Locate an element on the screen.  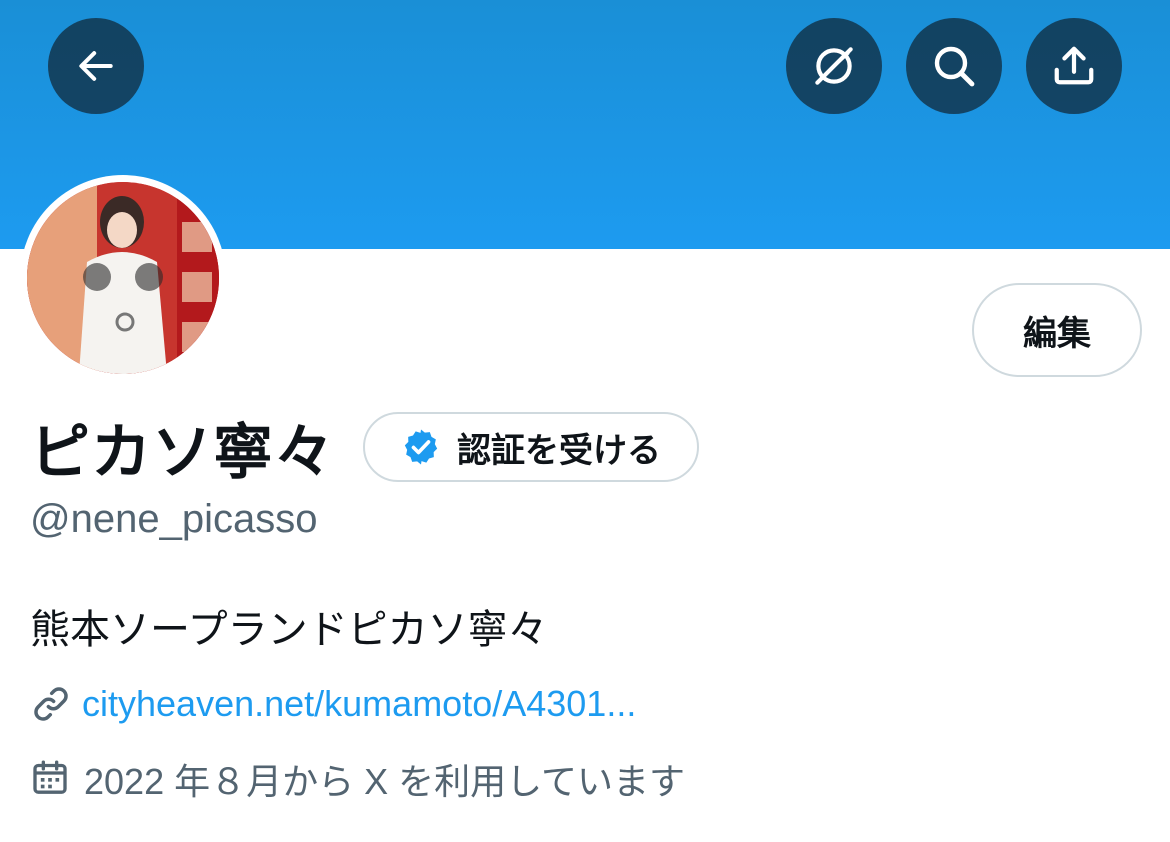
search-icon is located at coordinates (954, 66).